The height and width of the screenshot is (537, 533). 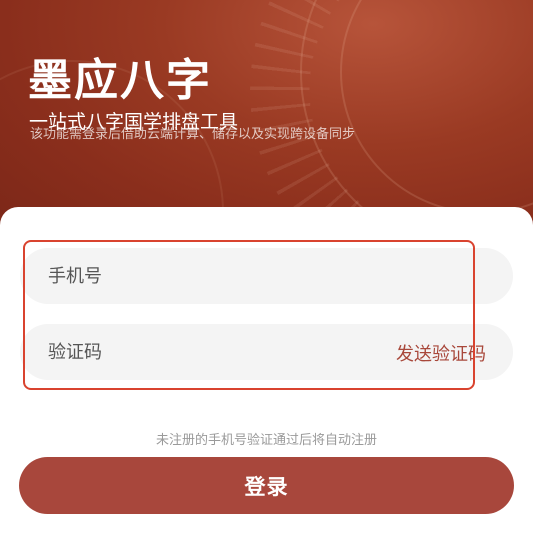 I want to click on phone-input, so click(x=266, y=276).